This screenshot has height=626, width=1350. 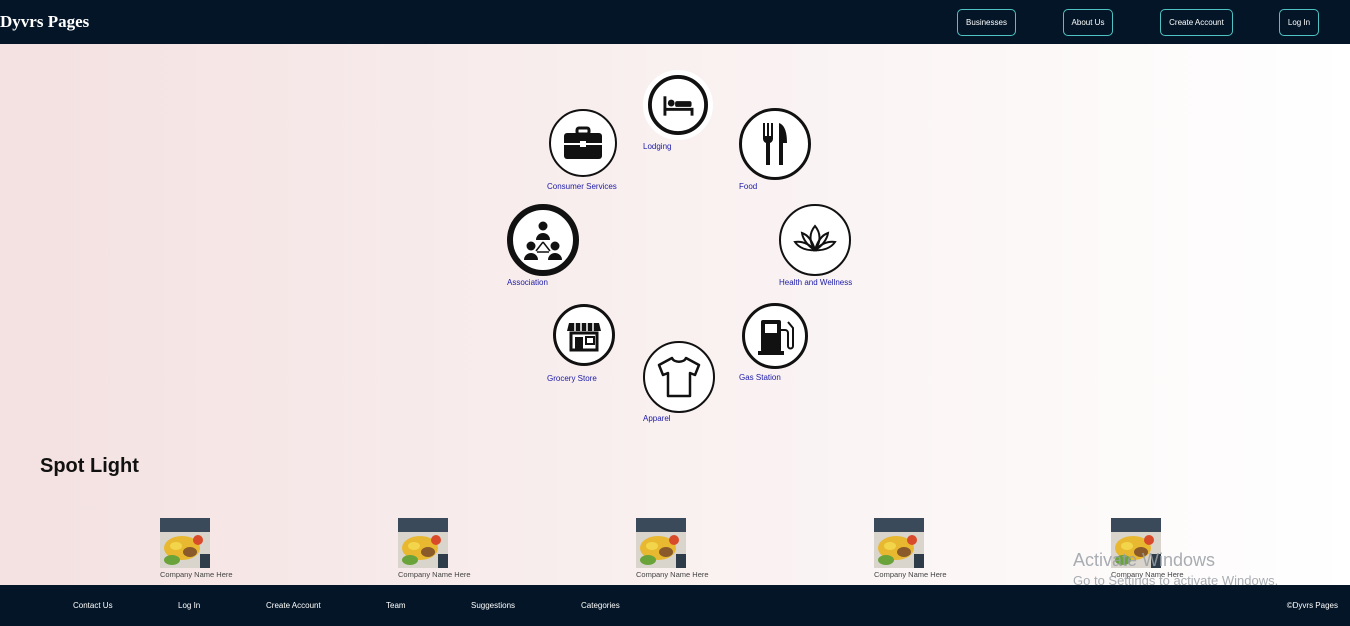 I want to click on gas-ring, so click(x=775, y=336).